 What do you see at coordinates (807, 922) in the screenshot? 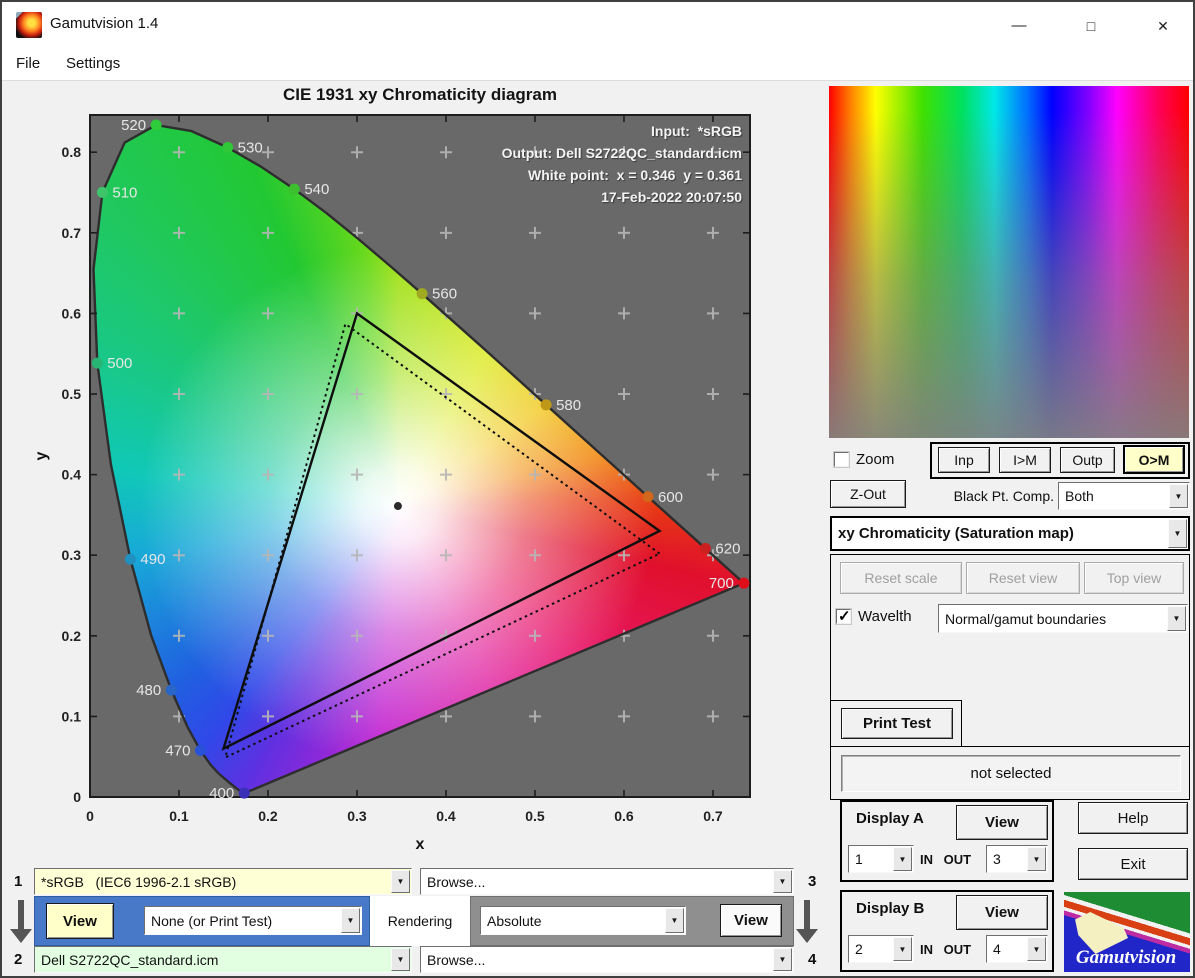
I see `down-arrow-right-icon` at bounding box center [807, 922].